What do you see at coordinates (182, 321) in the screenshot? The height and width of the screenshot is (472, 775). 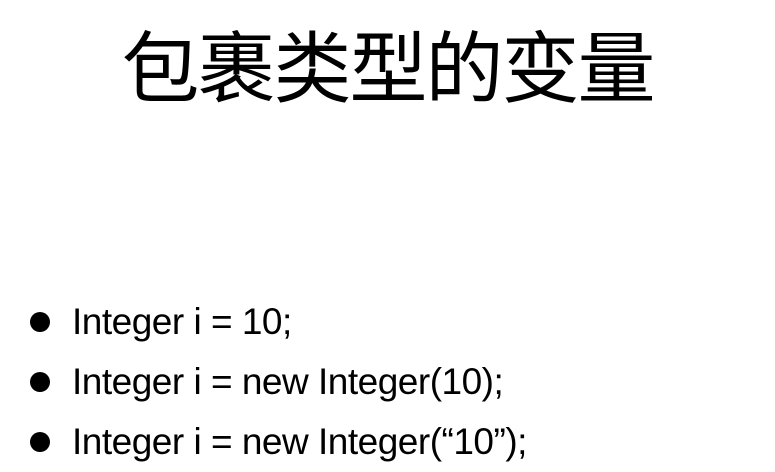 I see `bullet-text: Integer i = 10;` at bounding box center [182, 321].